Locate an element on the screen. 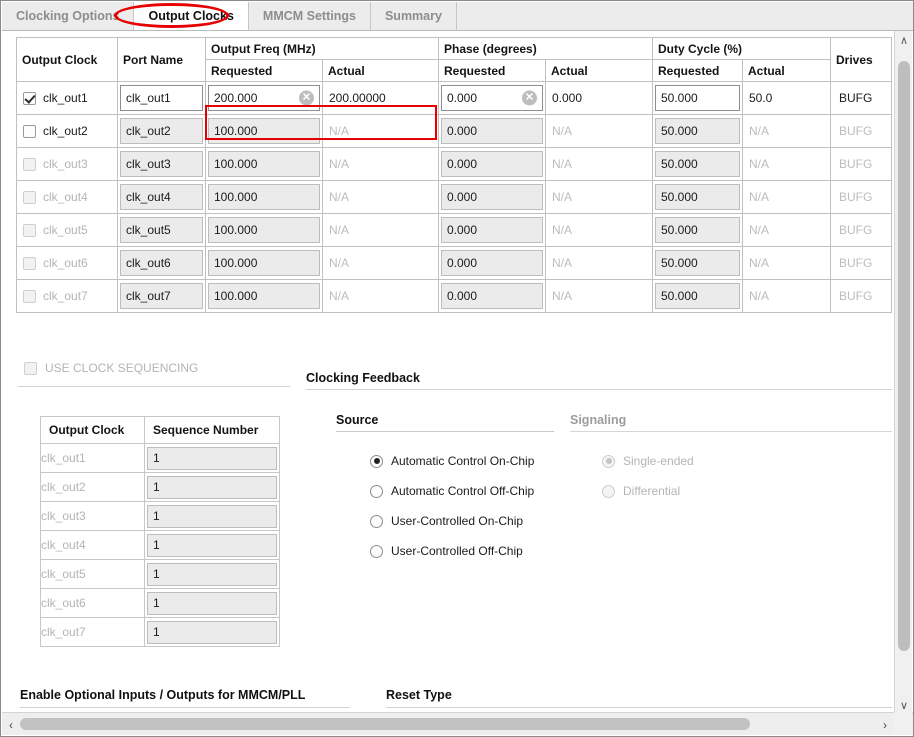 Image resolution: width=914 pixels, height=737 pixels. port-name-input: clk_out6 is located at coordinates (161, 263).